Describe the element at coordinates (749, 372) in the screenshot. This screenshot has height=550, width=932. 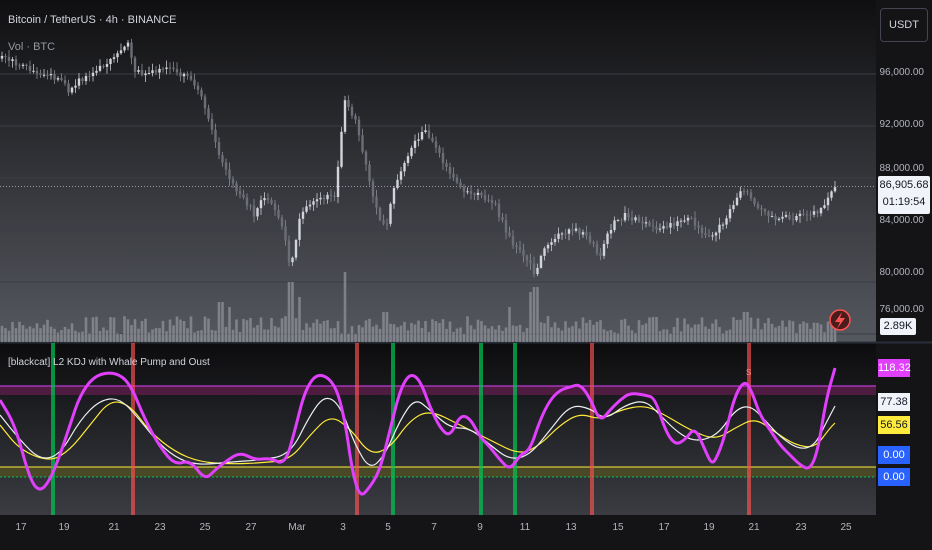
I see `sell-marker: S` at that location.